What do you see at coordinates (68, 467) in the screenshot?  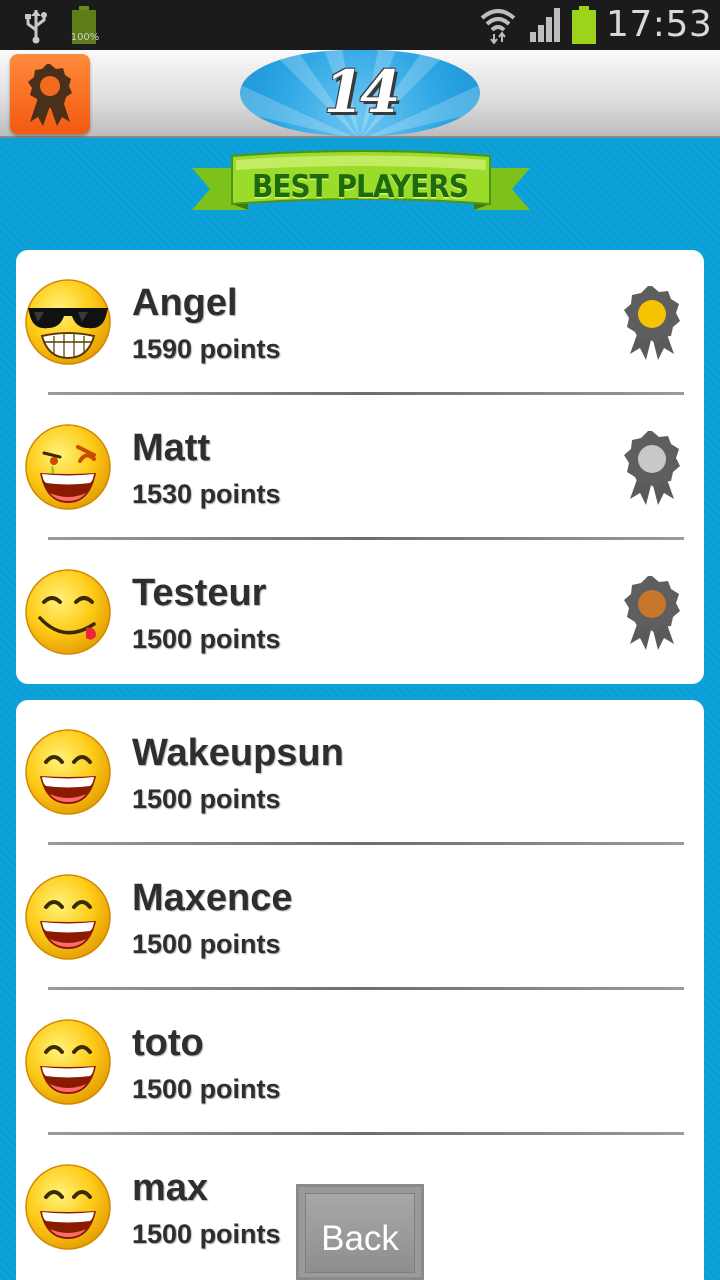 I see `winking-smiley-icon` at bounding box center [68, 467].